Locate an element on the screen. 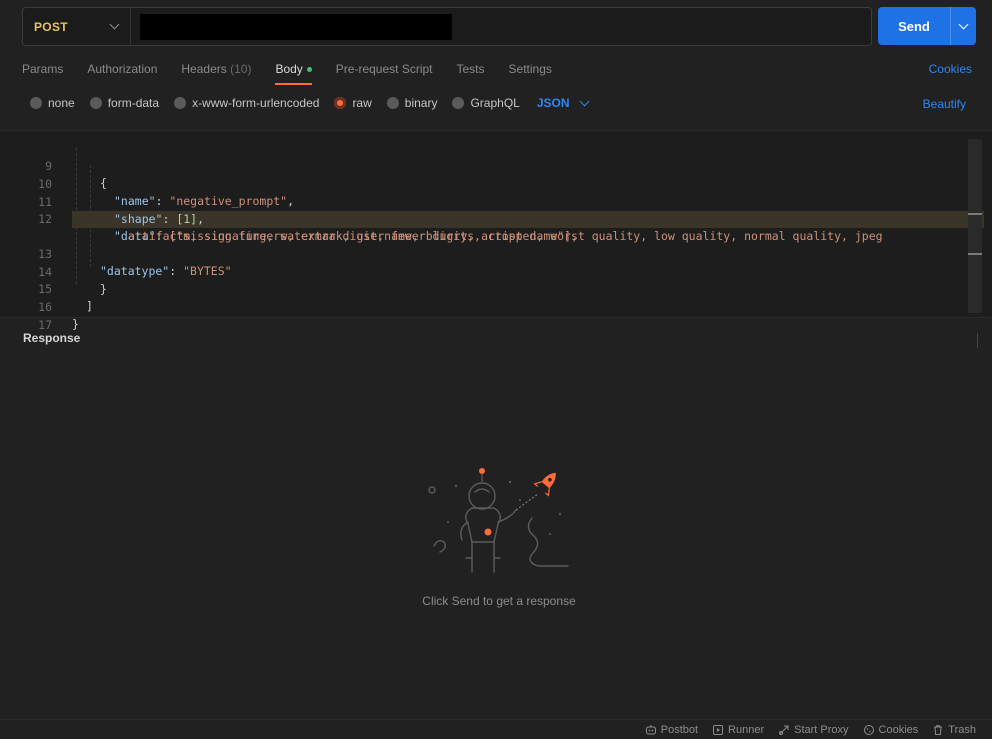 This screenshot has height=739, width=992. response-title: Response is located at coordinates (52, 338).